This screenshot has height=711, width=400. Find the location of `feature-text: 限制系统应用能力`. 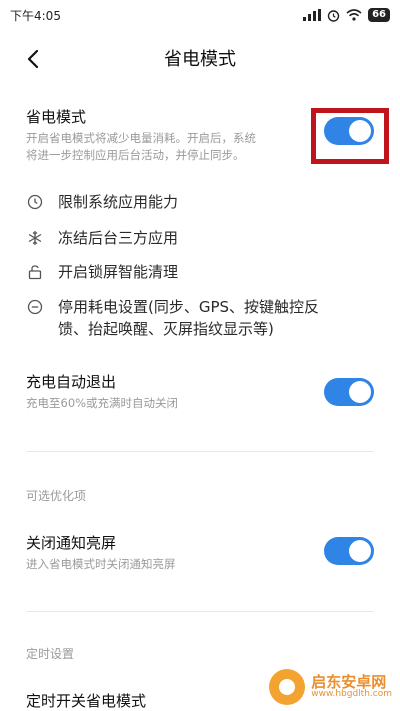

feature-text: 限制系统应用能力 is located at coordinates (118, 202).